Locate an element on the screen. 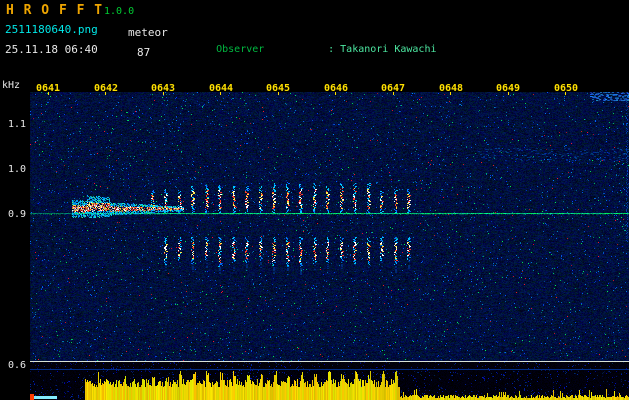 The height and width of the screenshot is (400, 629). time-label: 0642 is located at coordinates (106, 88).